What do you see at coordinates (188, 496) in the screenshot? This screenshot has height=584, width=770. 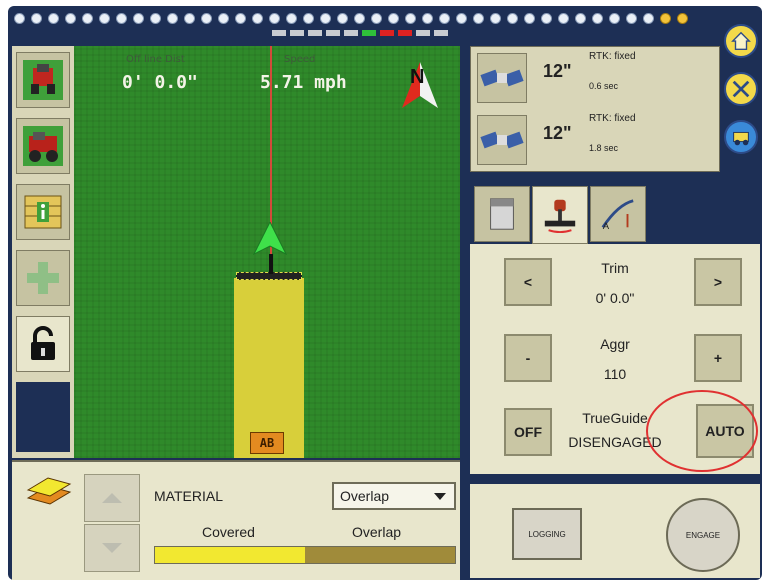 I see `material-label: MATERIAL` at bounding box center [188, 496].